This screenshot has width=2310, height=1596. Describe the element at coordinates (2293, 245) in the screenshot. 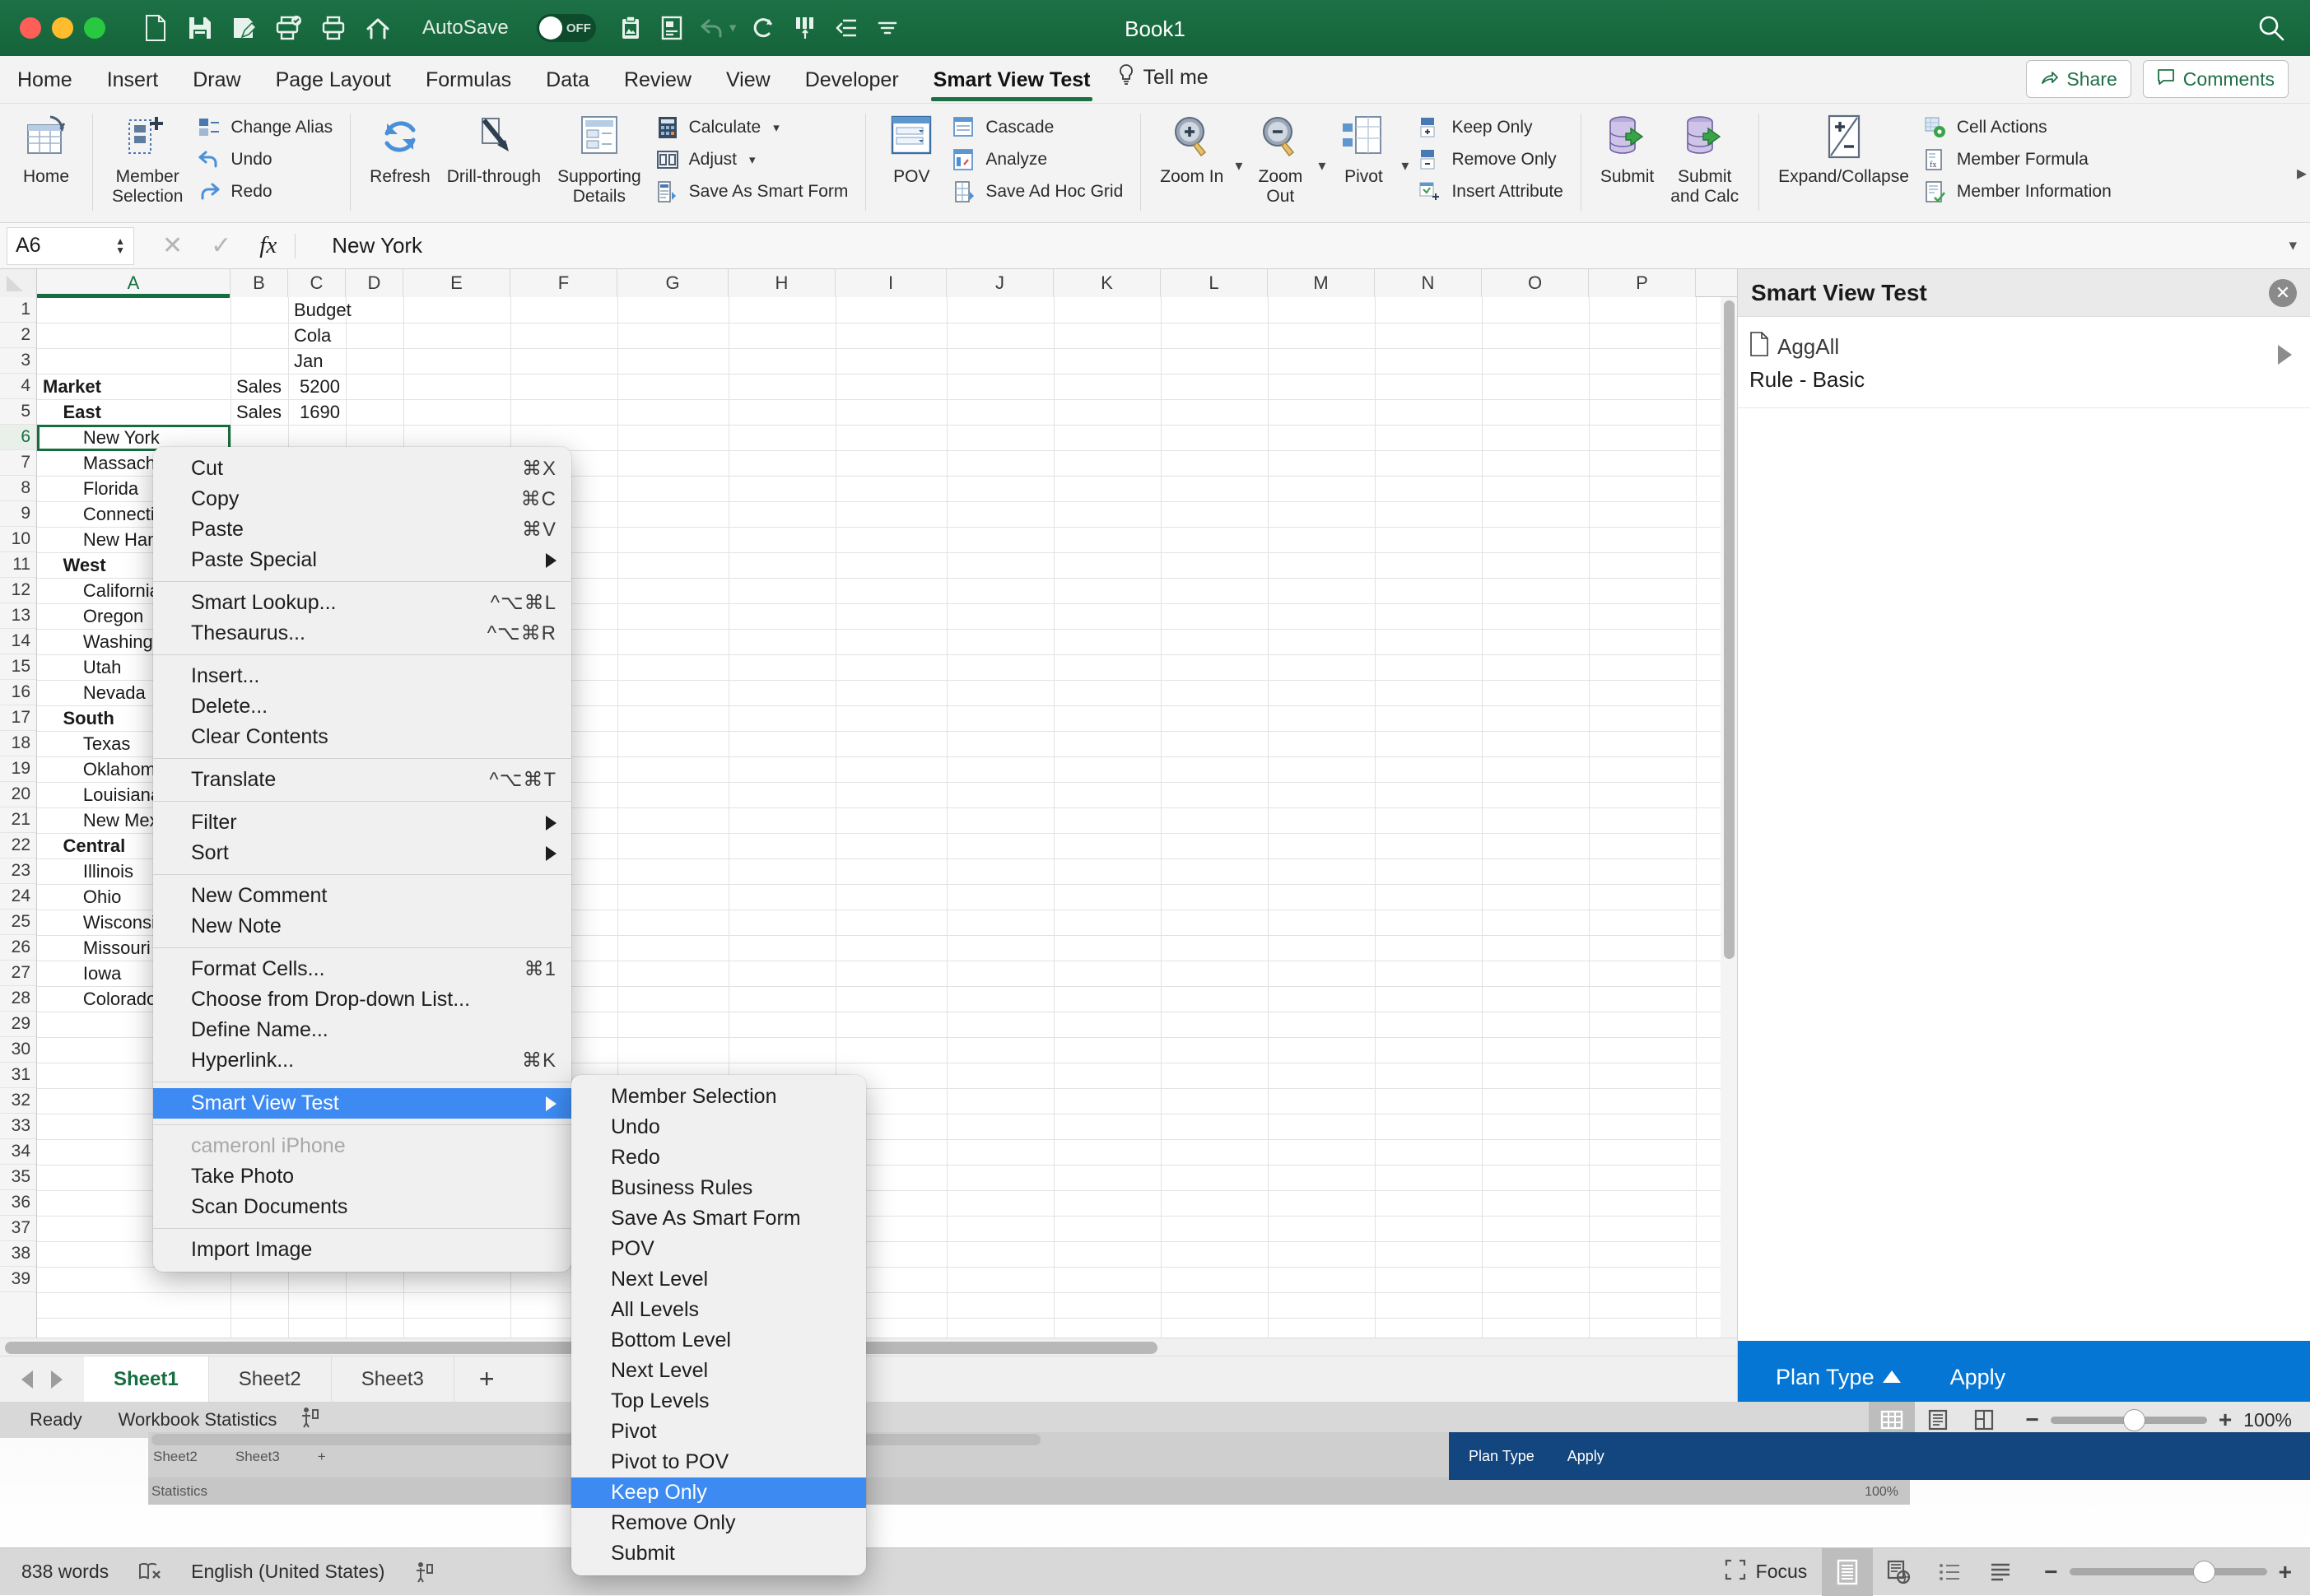

I see `formula-bar-expand-icon: ▾` at that location.